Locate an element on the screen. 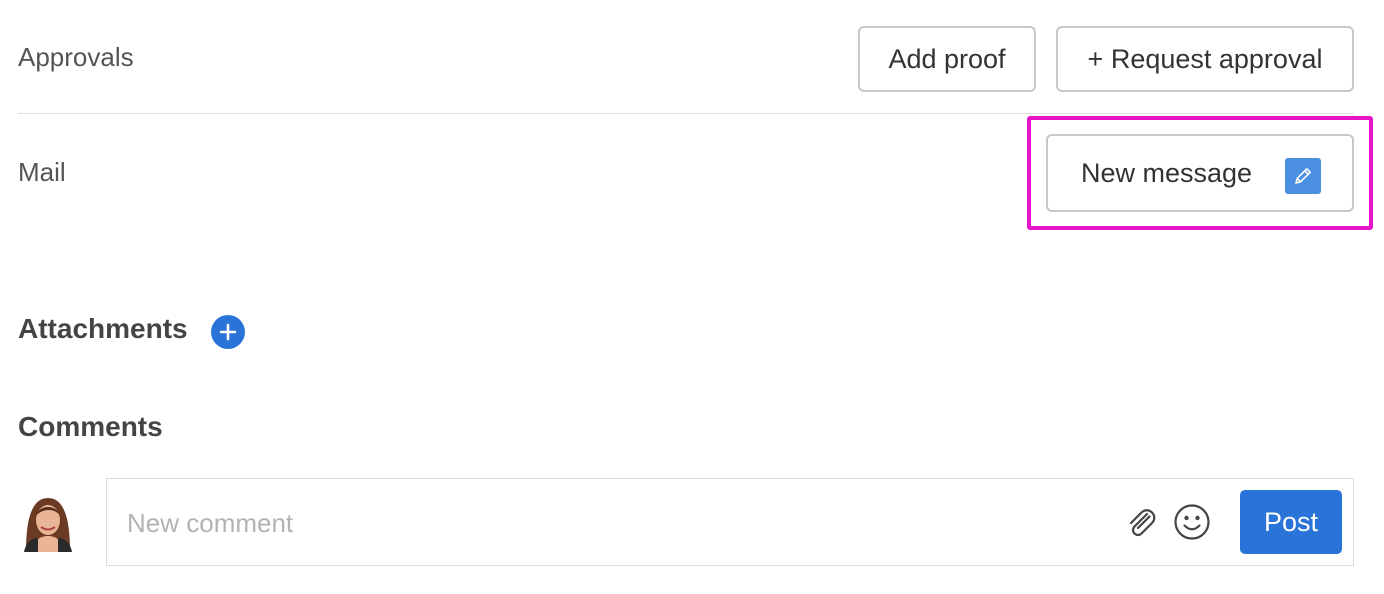  add-proof-button: Add proof is located at coordinates (947, 59).